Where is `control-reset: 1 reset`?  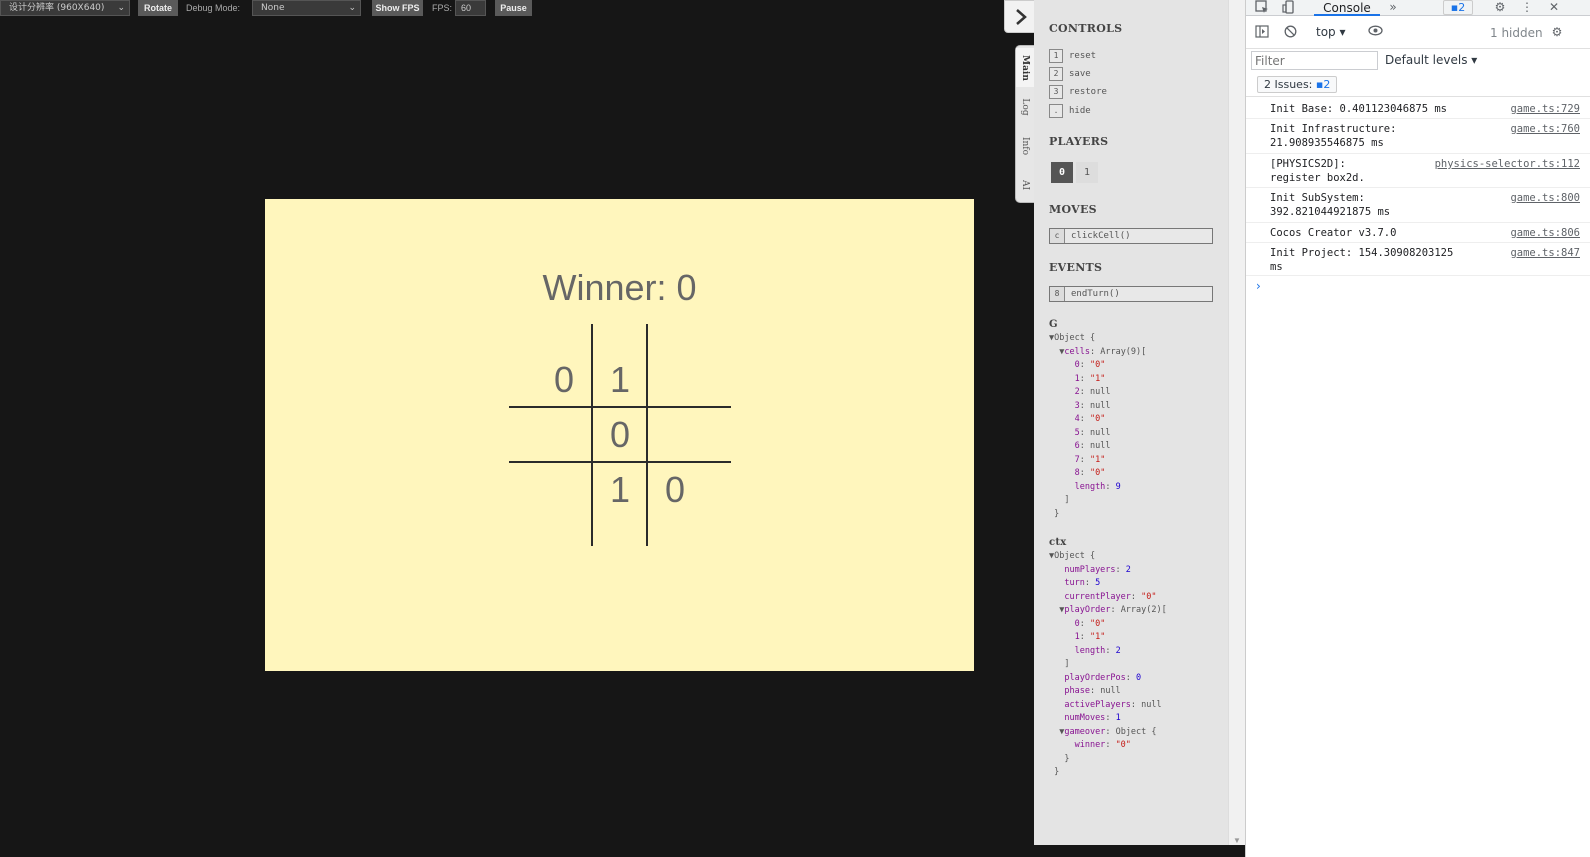
control-reset: 1 reset is located at coordinates (1072, 56).